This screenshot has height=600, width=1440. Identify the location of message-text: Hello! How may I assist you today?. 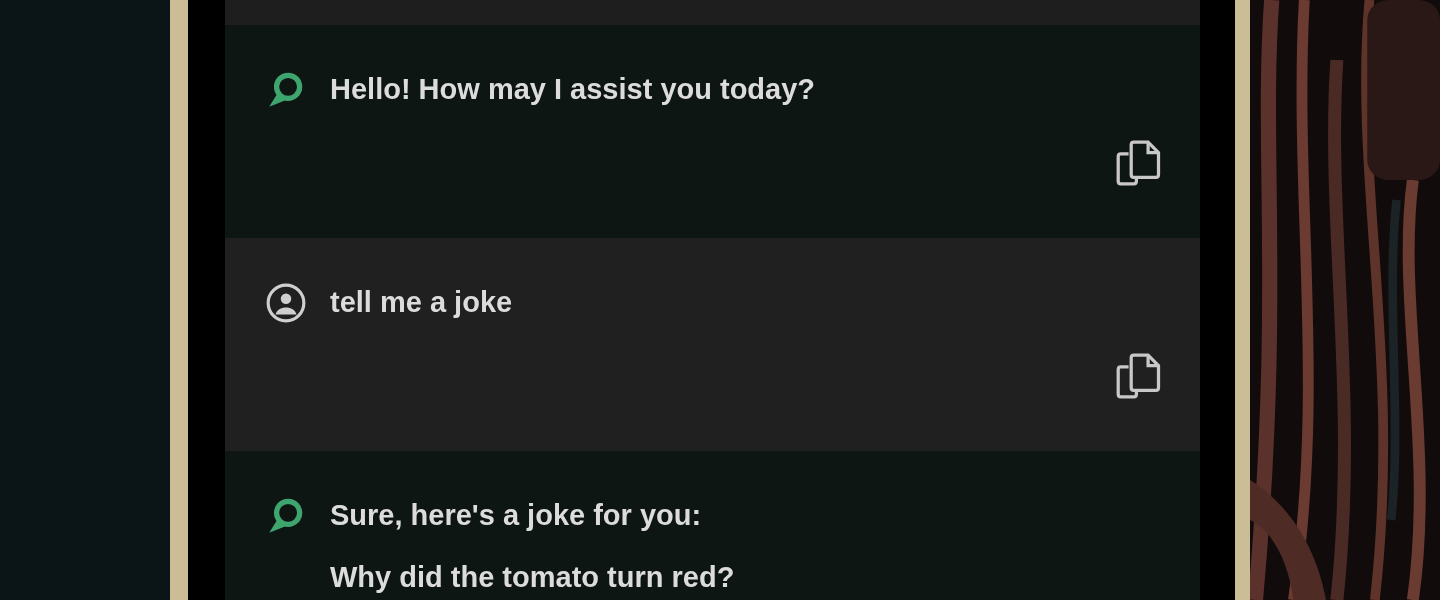
(573, 89).